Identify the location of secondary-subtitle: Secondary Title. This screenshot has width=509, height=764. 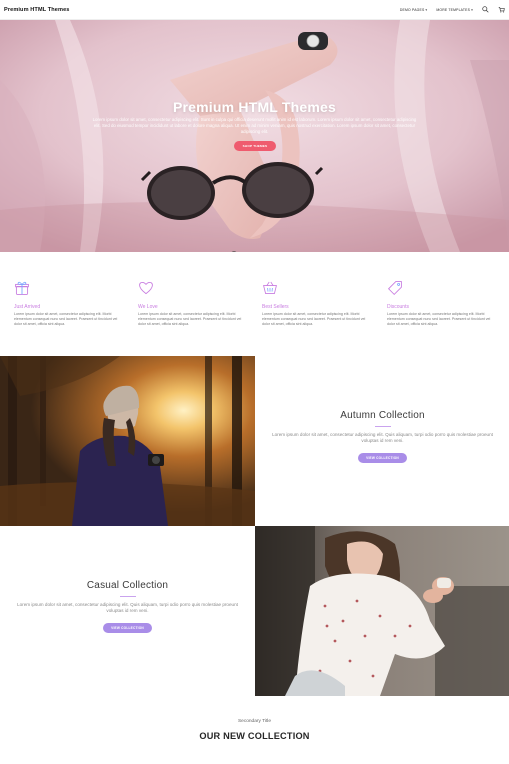
(254, 721).